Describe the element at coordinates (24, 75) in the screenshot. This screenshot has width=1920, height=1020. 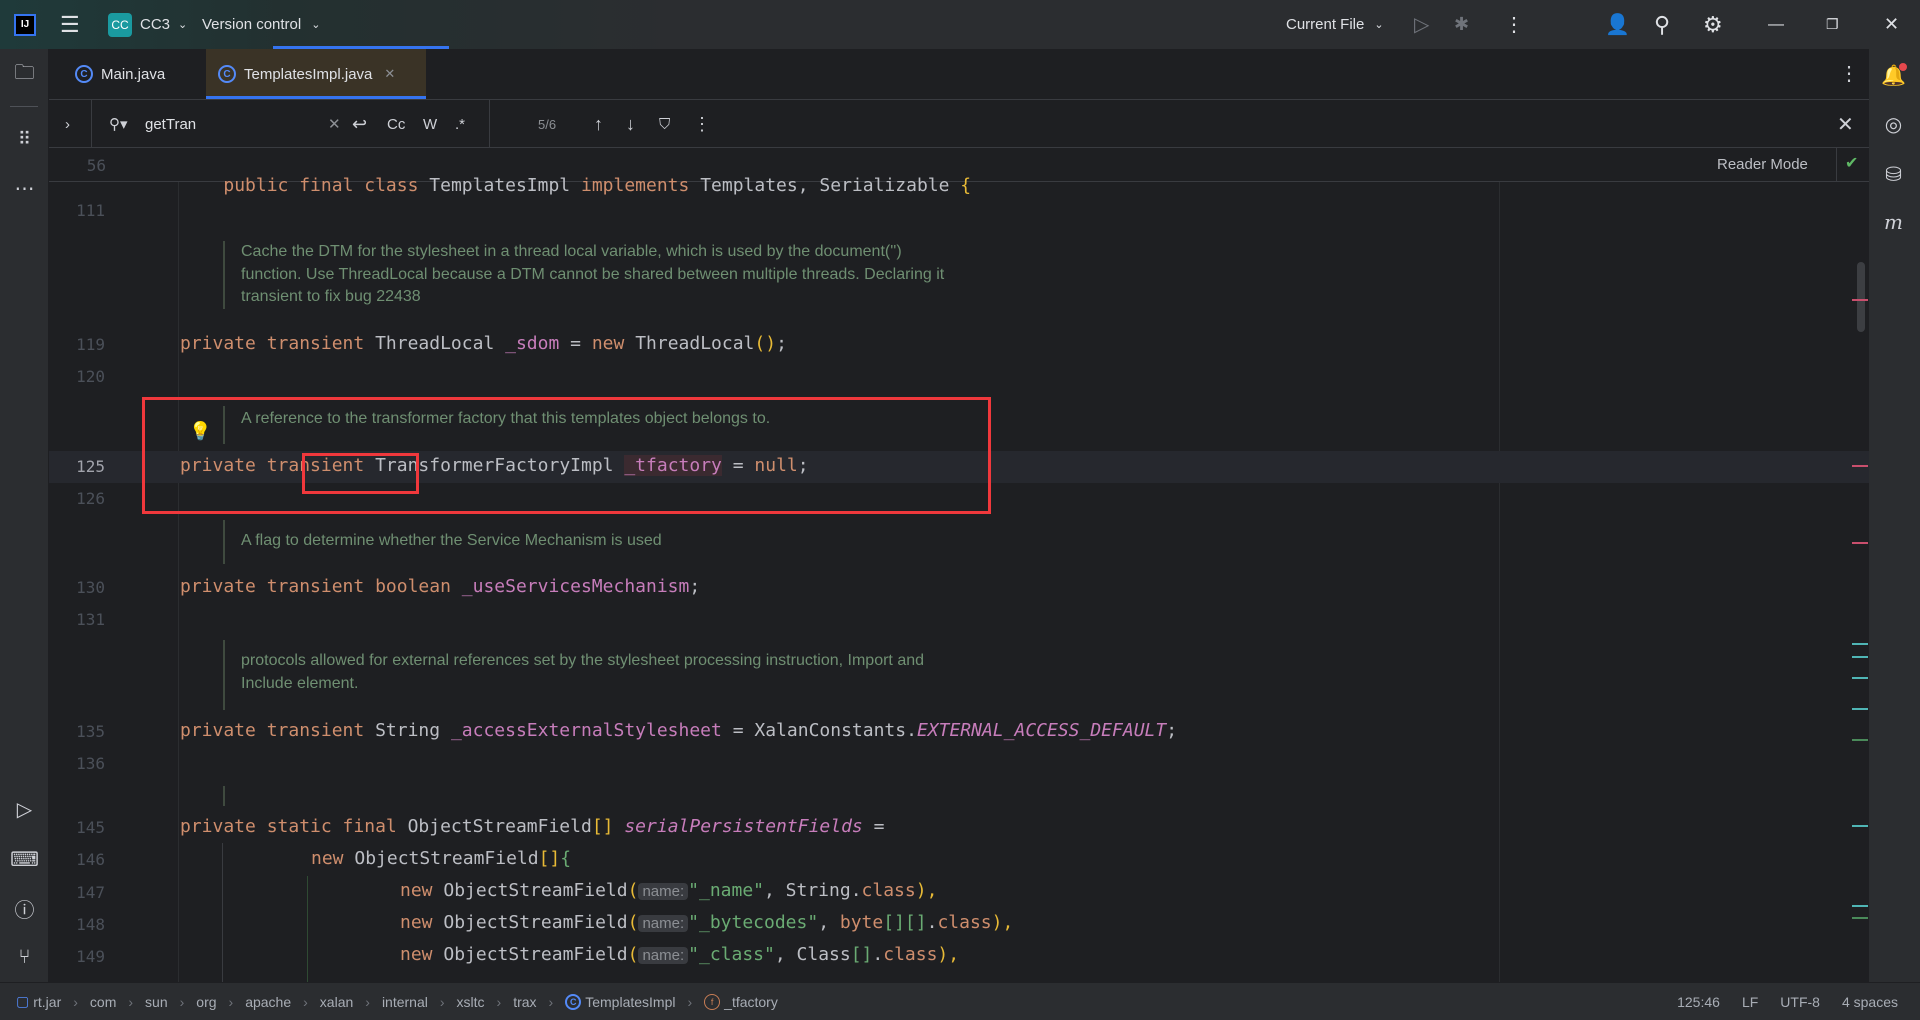
I see `folder-icon: 🗀` at that location.